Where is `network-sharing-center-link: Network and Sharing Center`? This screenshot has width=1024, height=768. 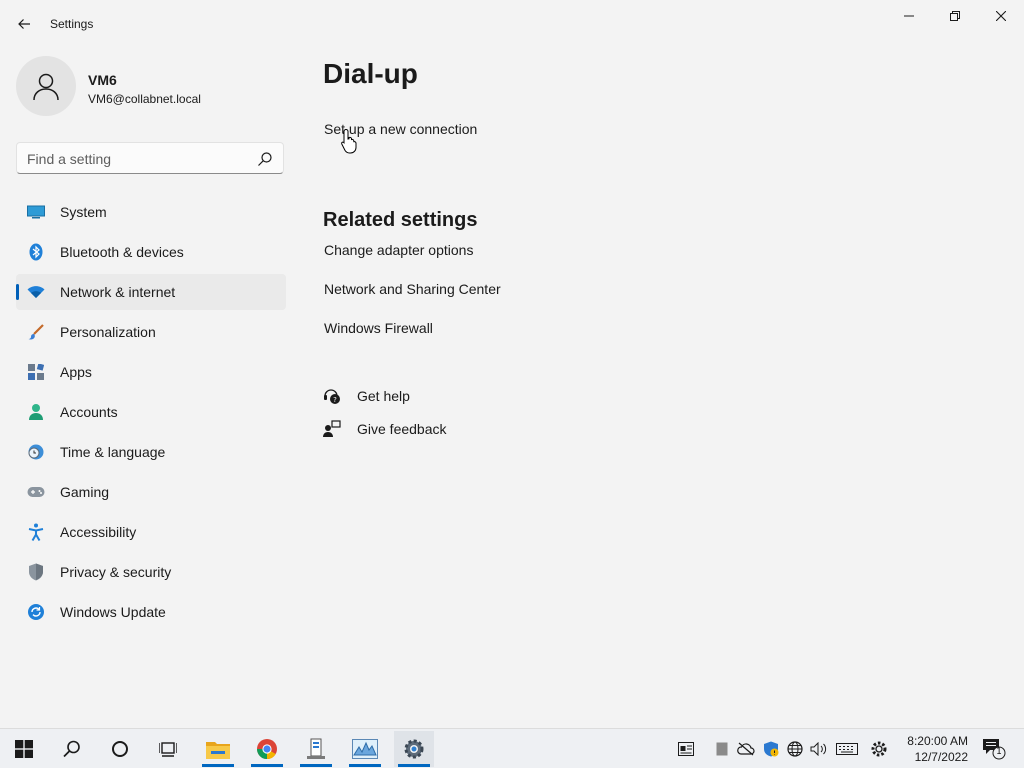
network-sharing-center-link: Network and Sharing Center is located at coordinates (412, 289).